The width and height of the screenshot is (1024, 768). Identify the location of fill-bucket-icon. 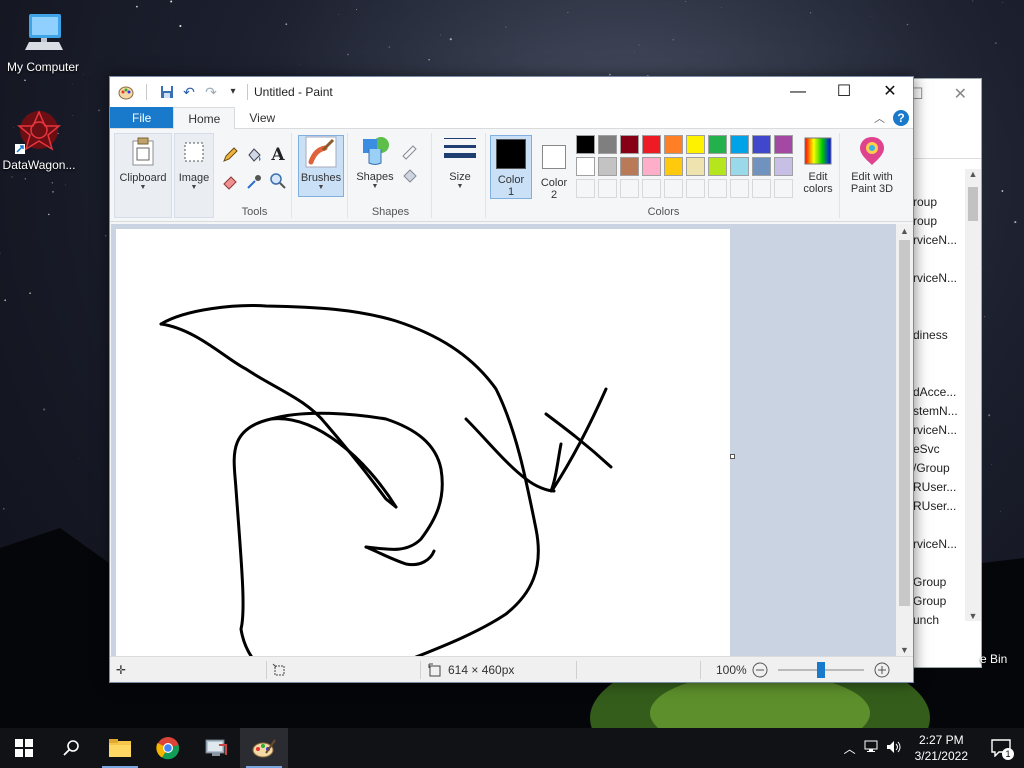
(254, 155).